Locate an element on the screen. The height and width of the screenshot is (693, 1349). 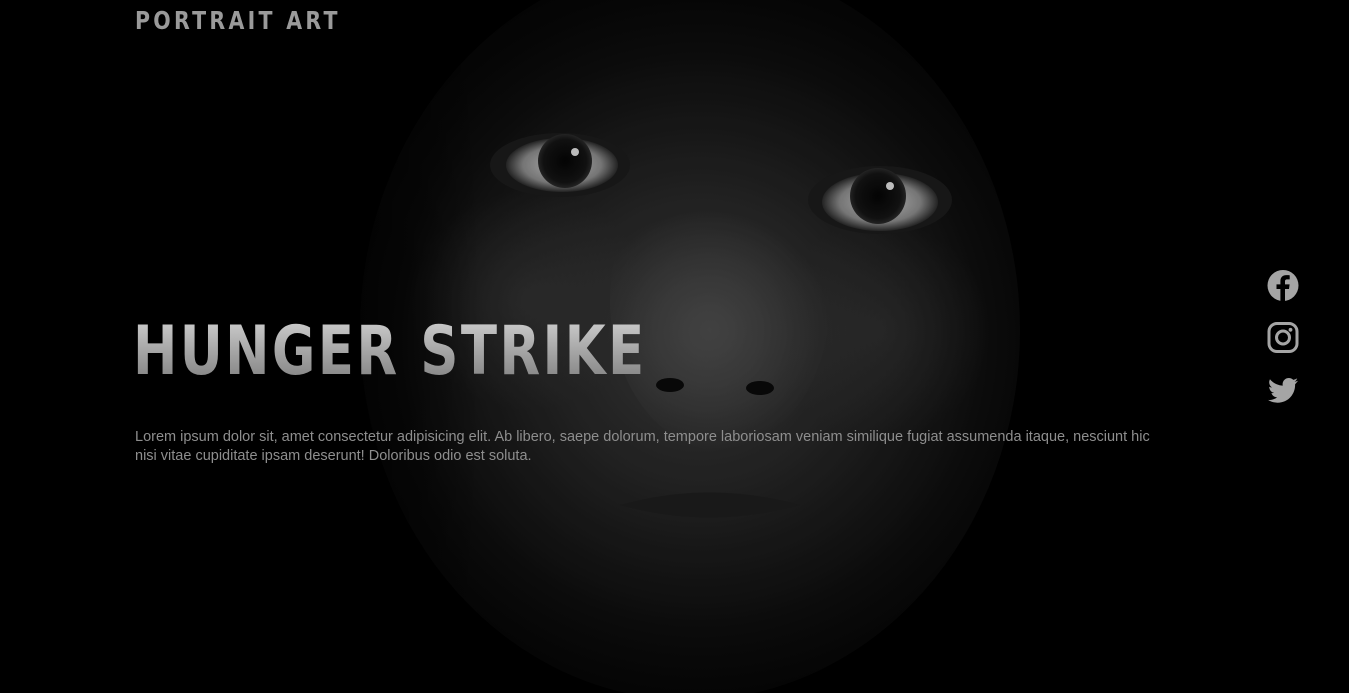
facebook-link is located at coordinates (1283, 285).